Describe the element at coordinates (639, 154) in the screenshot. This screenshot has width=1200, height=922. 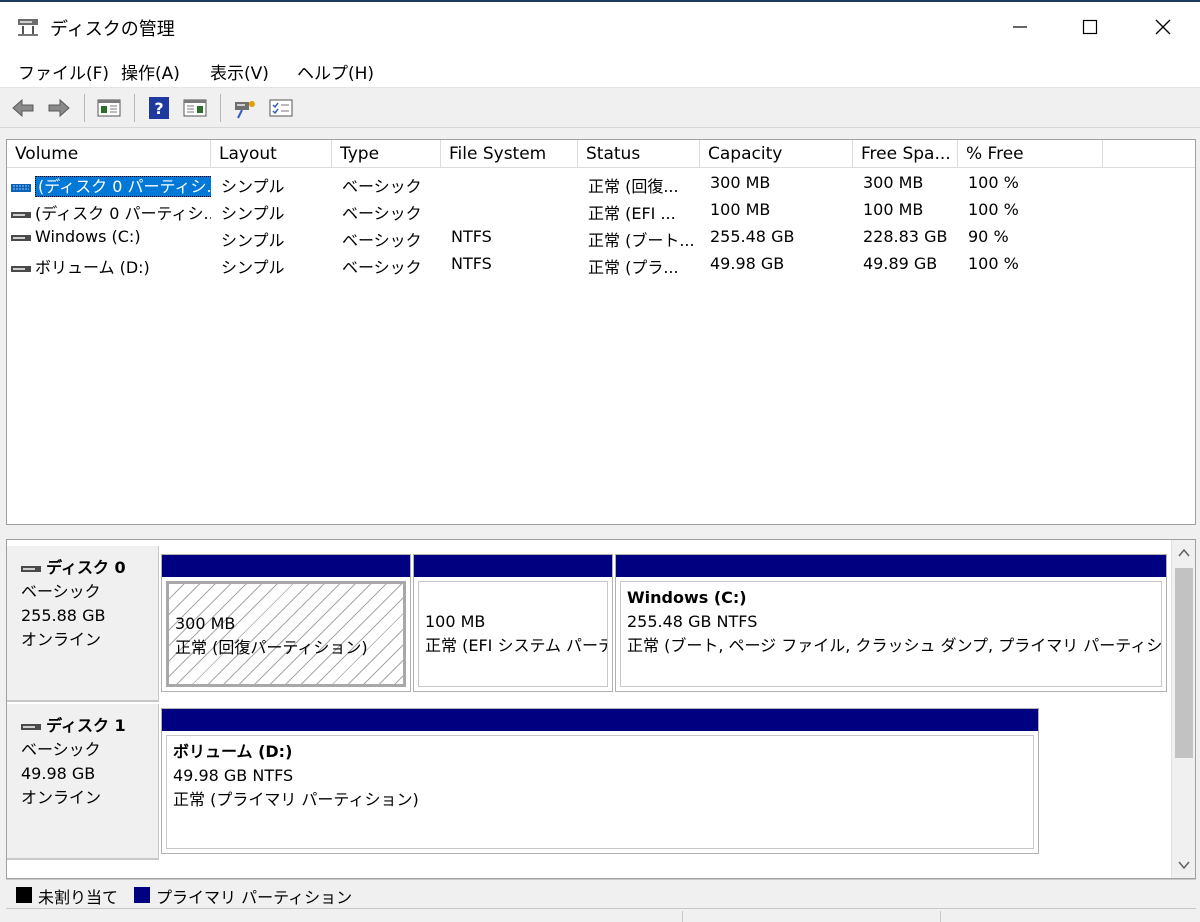
I see `column-header-status: Status` at that location.